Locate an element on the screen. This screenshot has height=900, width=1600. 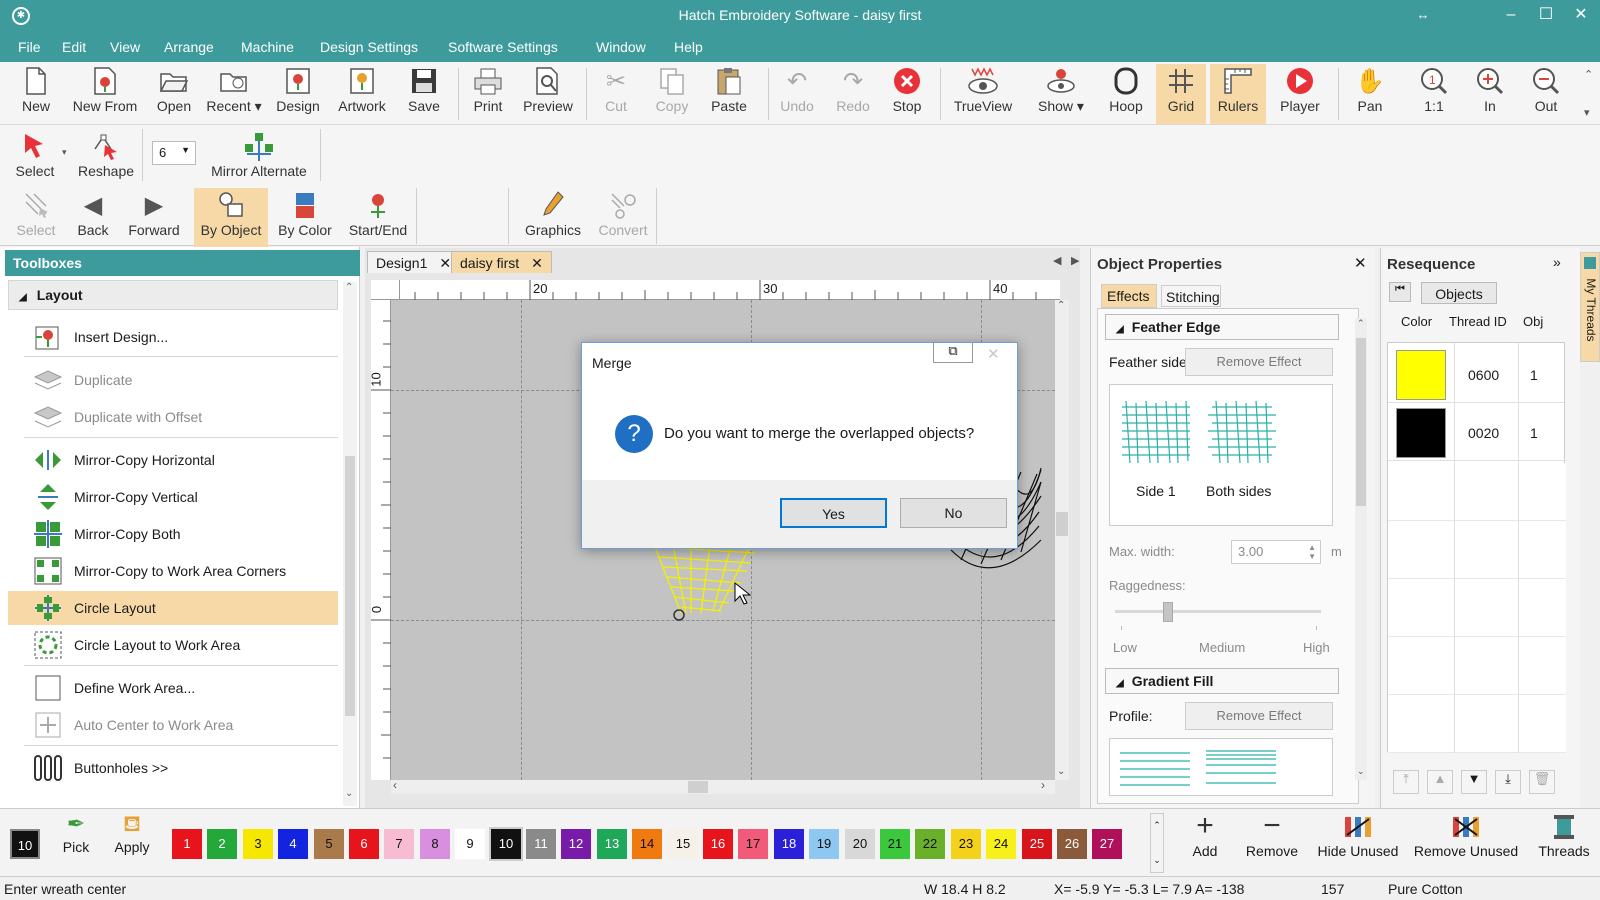
dialog-close-icon: ✕ is located at coordinates (993, 354).